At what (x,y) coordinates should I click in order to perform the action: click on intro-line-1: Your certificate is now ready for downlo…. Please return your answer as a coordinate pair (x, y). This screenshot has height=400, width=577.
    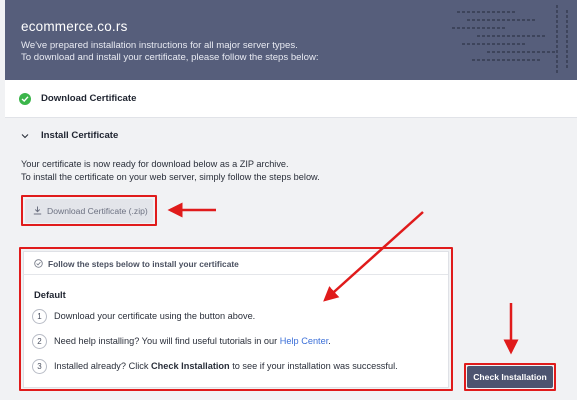
    Looking at the image, I should click on (155, 164).